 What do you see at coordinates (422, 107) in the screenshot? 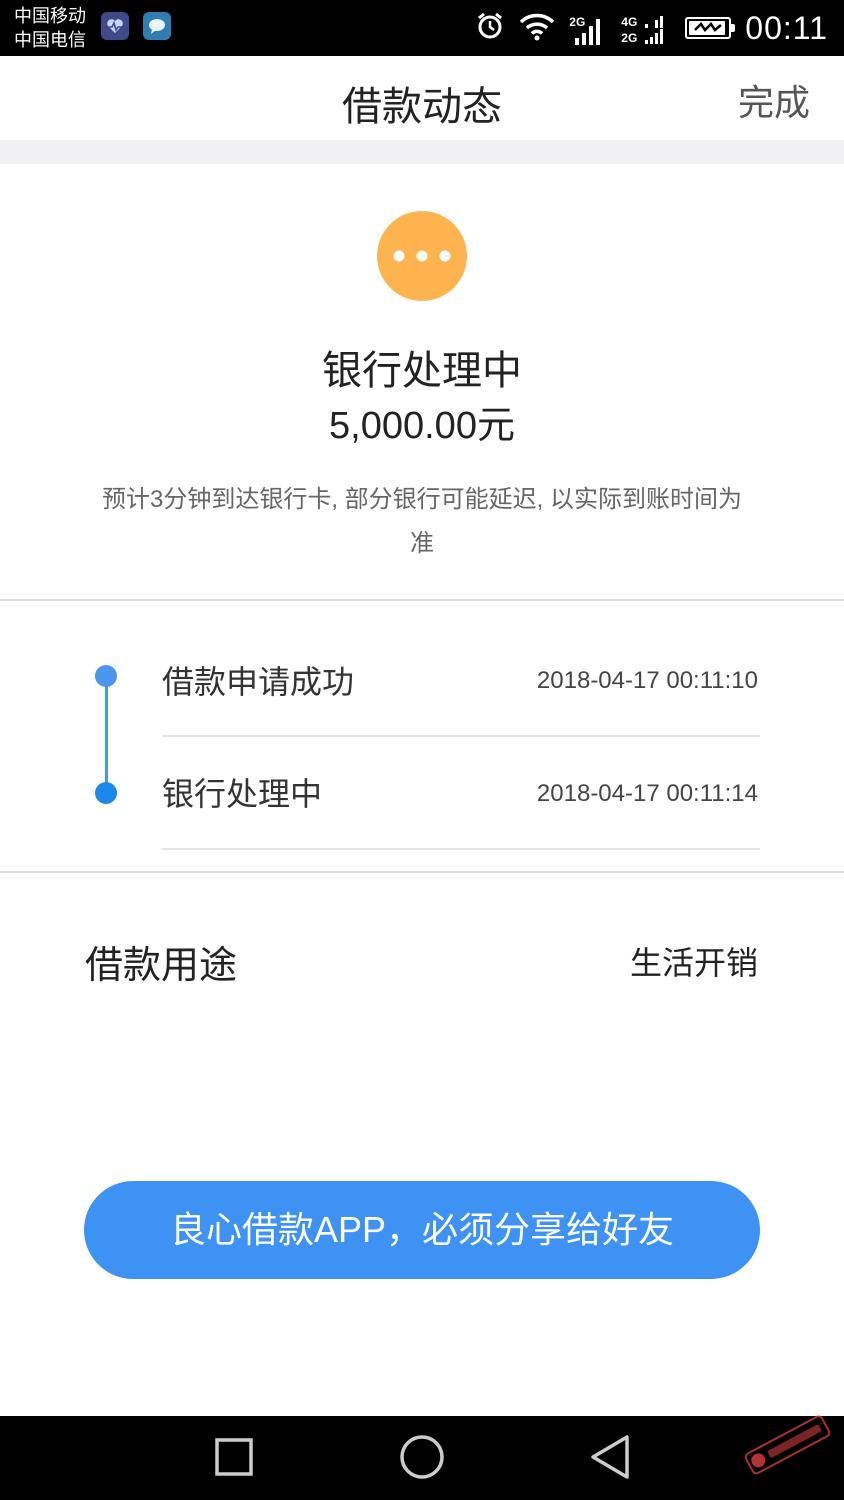
I see `page-title: 借款动态` at bounding box center [422, 107].